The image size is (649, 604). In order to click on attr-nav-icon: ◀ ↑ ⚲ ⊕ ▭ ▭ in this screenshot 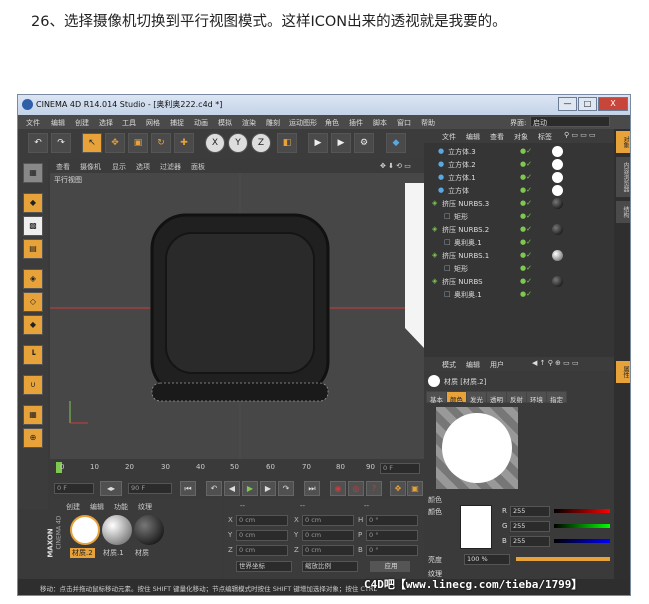, I will do `click(555, 363)`.